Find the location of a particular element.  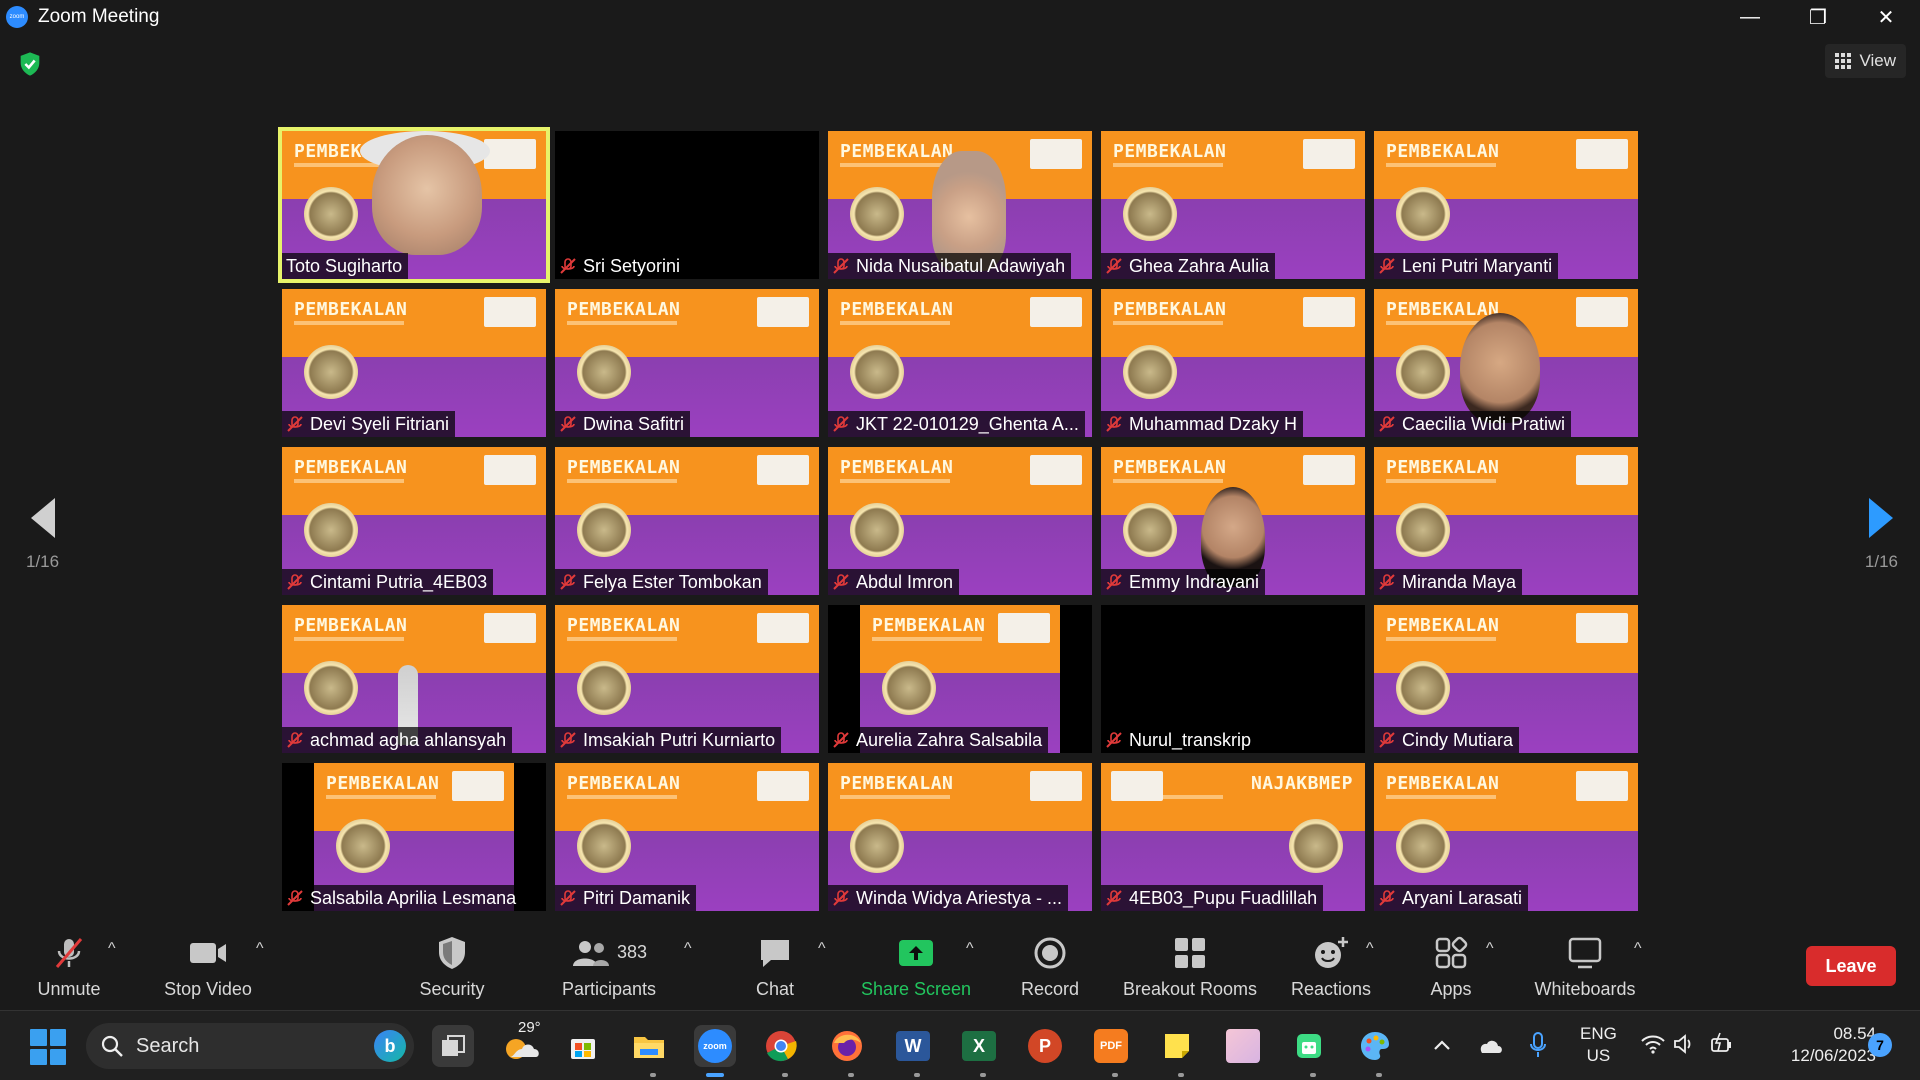

participants-icon is located at coordinates (590, 953).